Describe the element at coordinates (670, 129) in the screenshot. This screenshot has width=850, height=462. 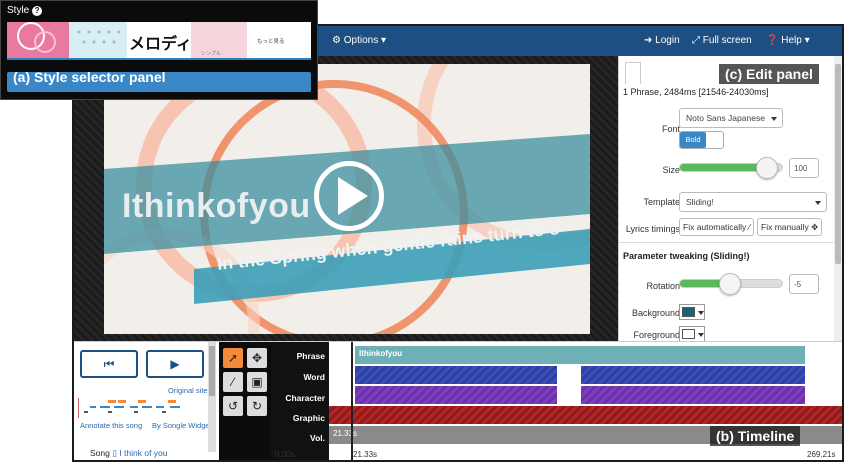
I see `font-label: Font` at that location.